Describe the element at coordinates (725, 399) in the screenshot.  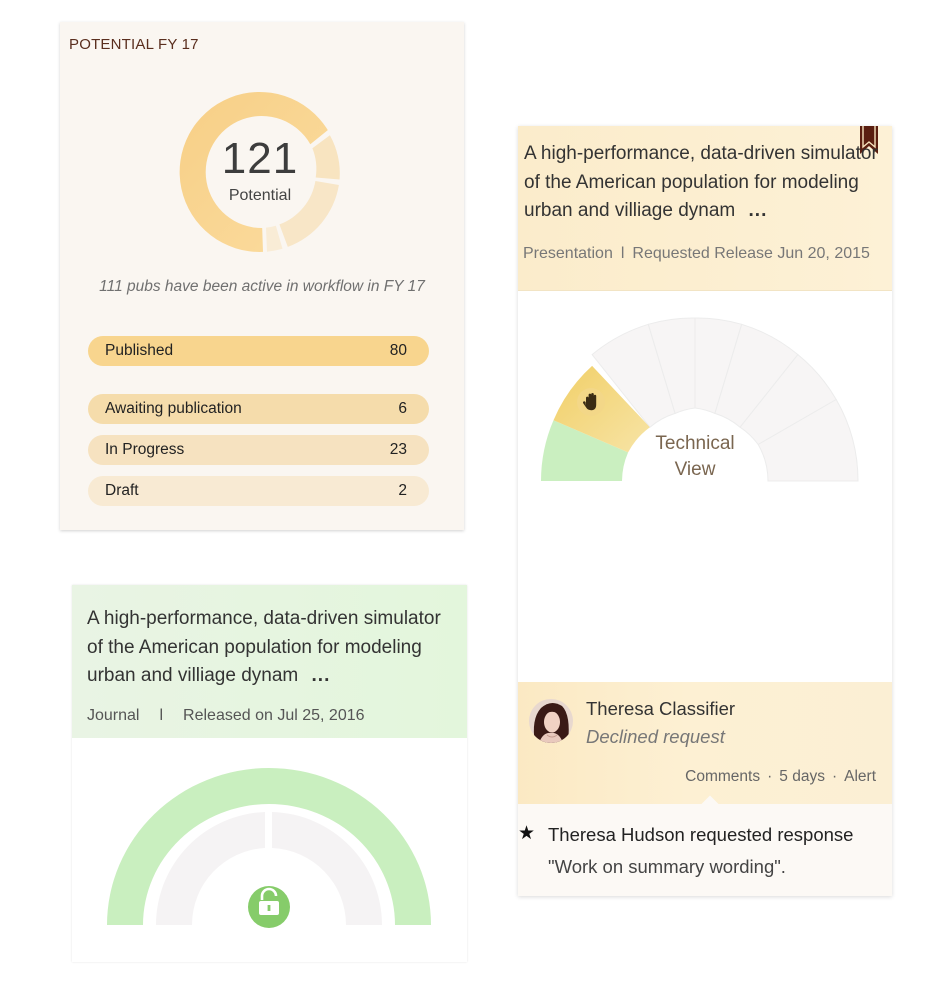
I see `gauge-grey-segments` at that location.